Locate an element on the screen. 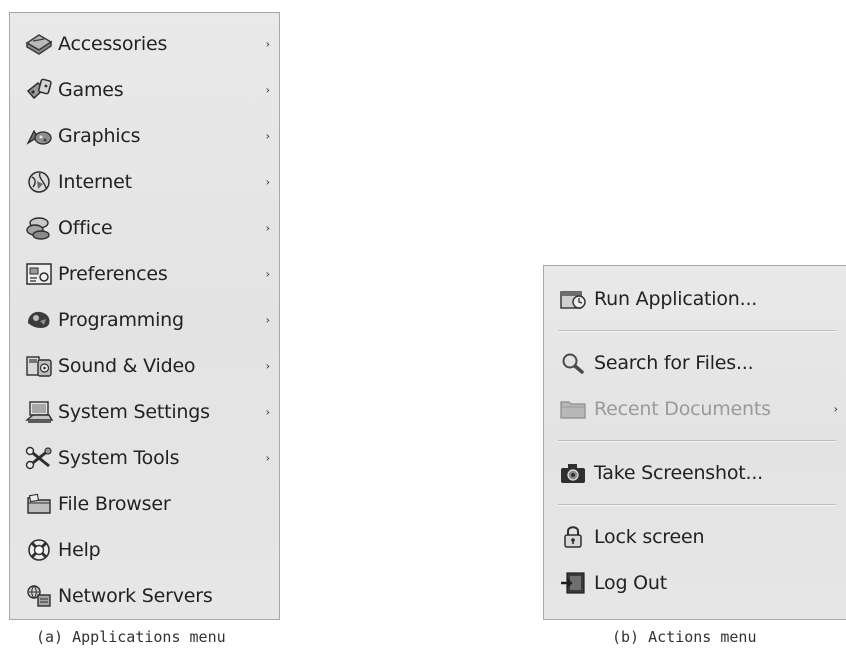 The image size is (846, 653). help-icon is located at coordinates (39, 550).